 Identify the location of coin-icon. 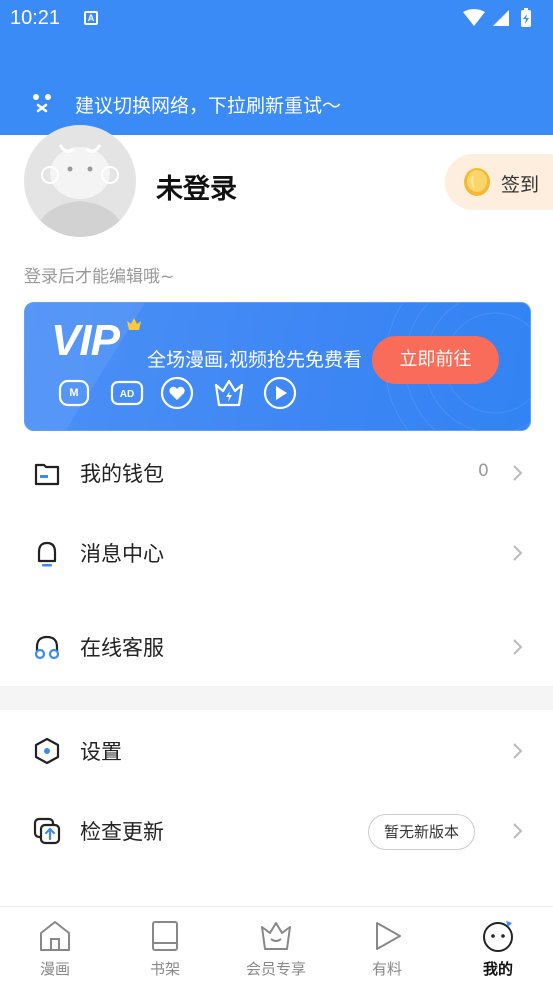
(477, 182).